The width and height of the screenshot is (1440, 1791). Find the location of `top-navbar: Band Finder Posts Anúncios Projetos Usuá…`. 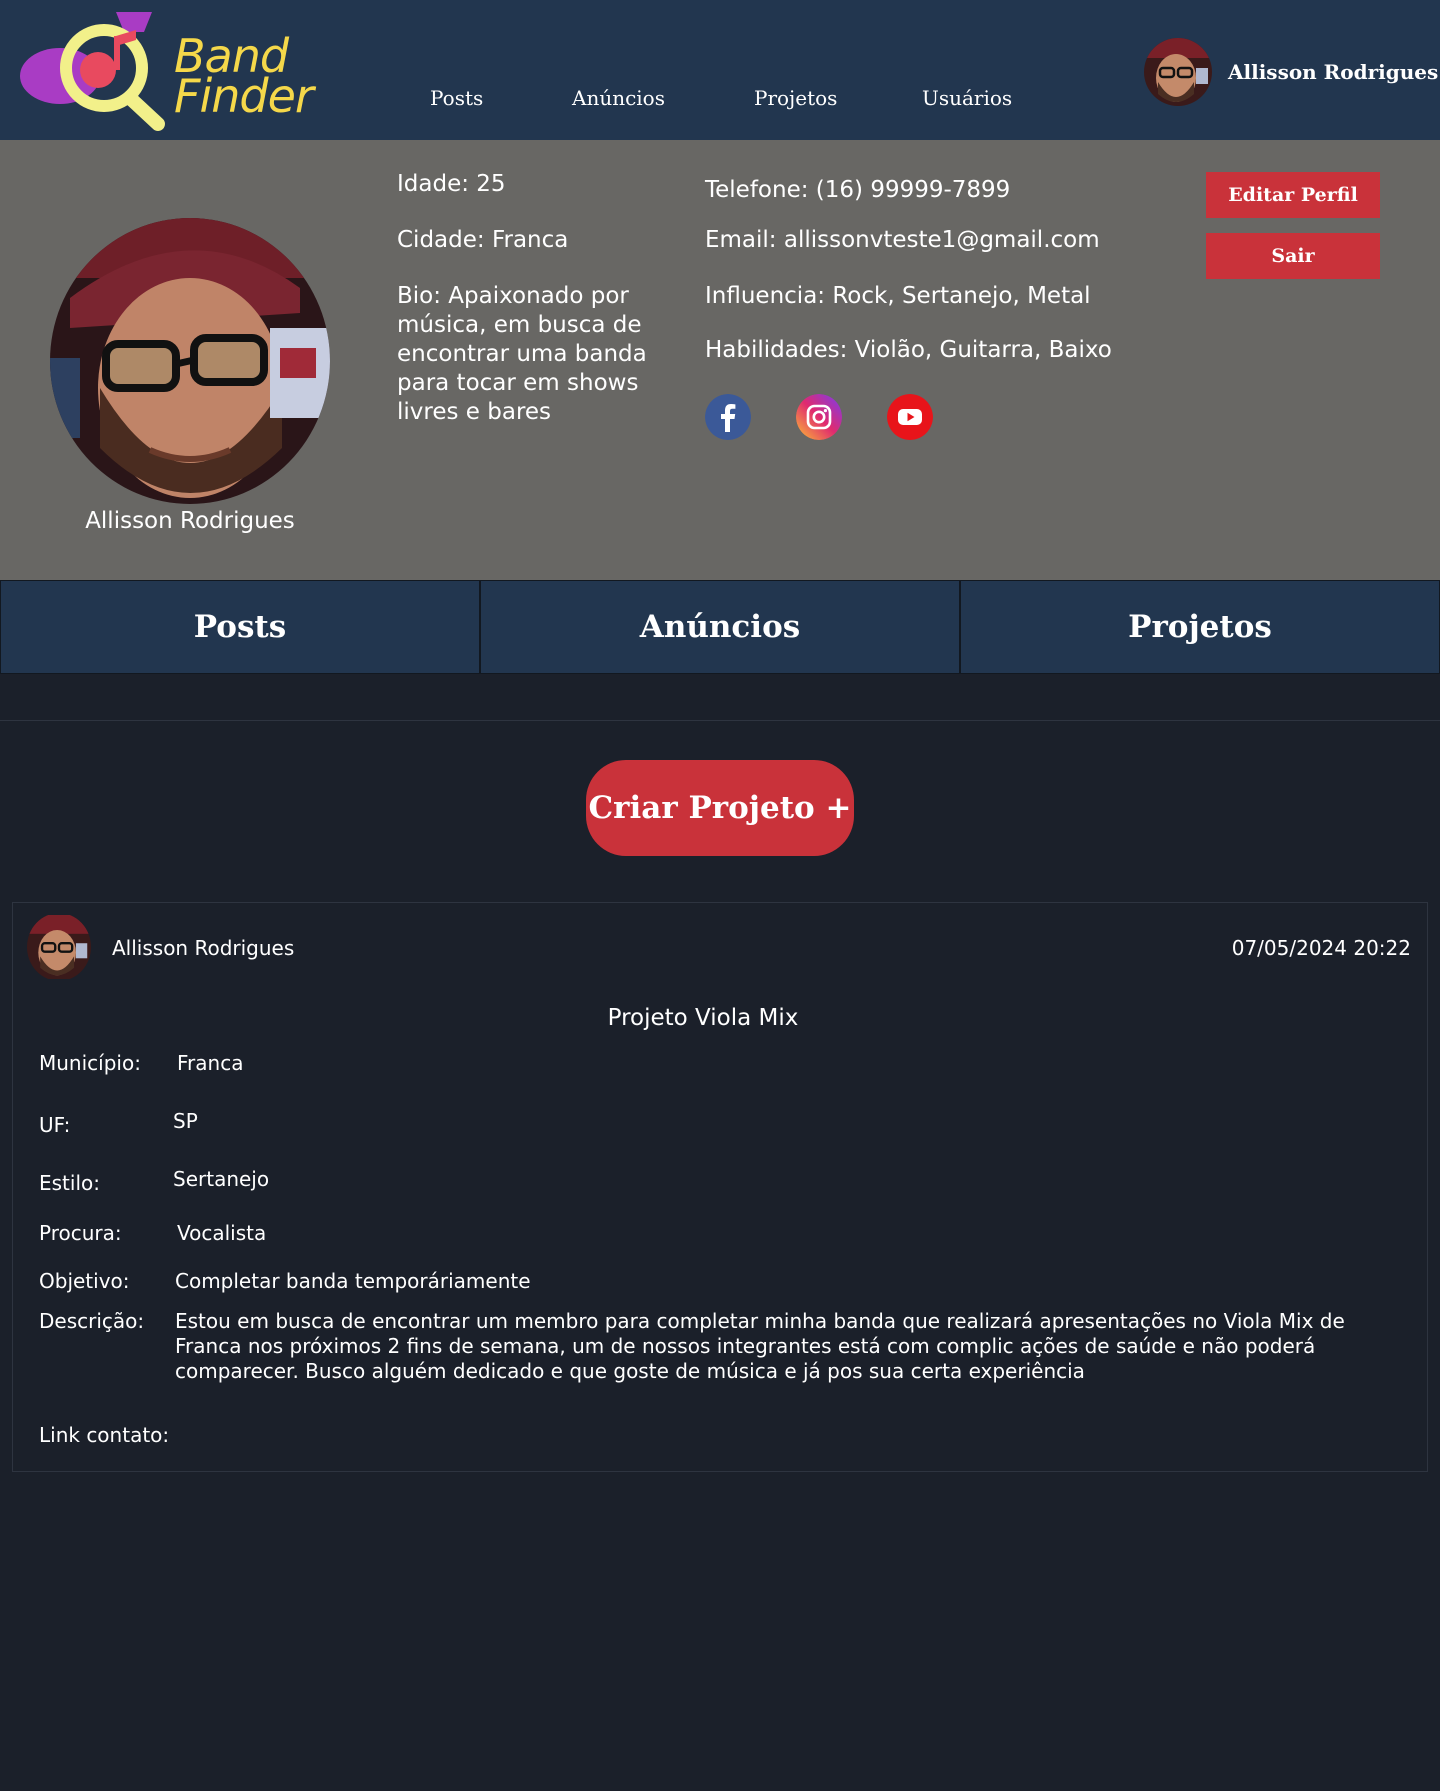

top-navbar: Band Finder Posts Anúncios Projetos Usuá… is located at coordinates (720, 70).